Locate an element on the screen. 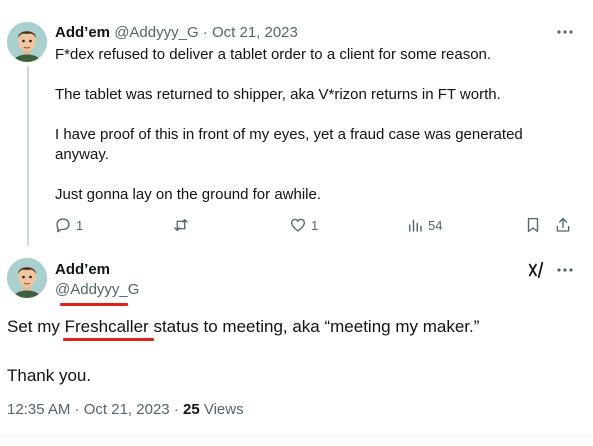  views-icon is located at coordinates (415, 225).